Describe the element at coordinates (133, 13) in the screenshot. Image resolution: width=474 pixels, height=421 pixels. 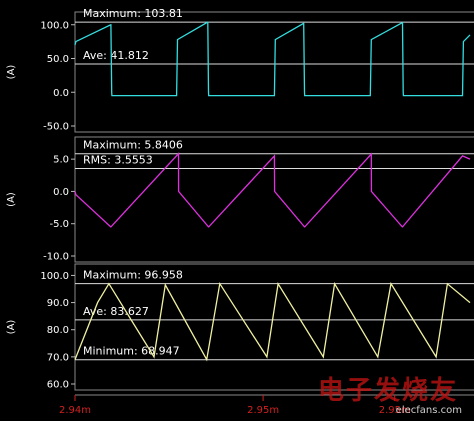
I see `measurement-label: Maximum: 103.81` at that location.